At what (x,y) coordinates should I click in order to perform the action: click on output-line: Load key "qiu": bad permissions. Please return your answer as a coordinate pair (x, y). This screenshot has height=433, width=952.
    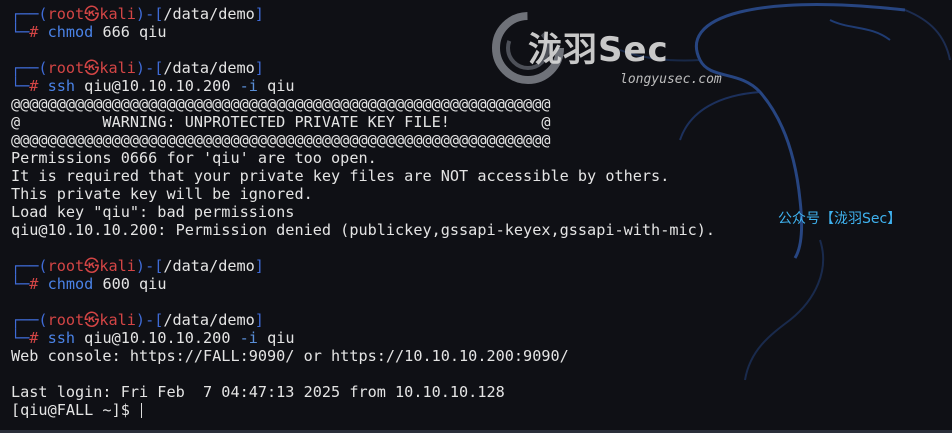
    Looking at the image, I should click on (153, 212).